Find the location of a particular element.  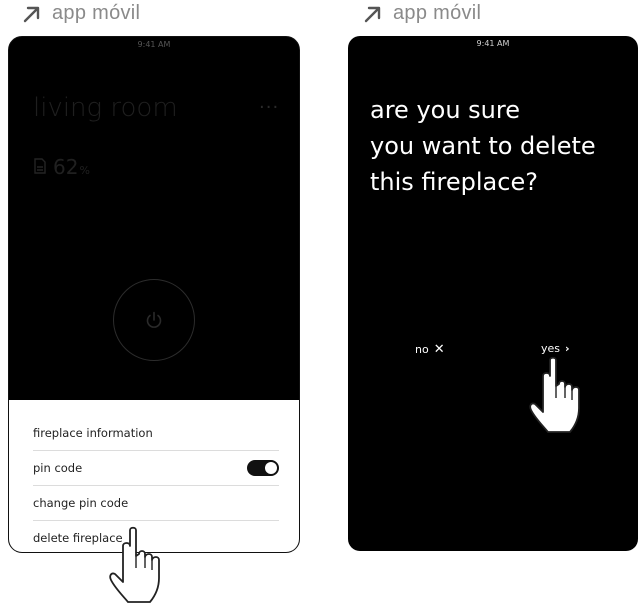

chevron-right-icon: › is located at coordinates (567, 348).